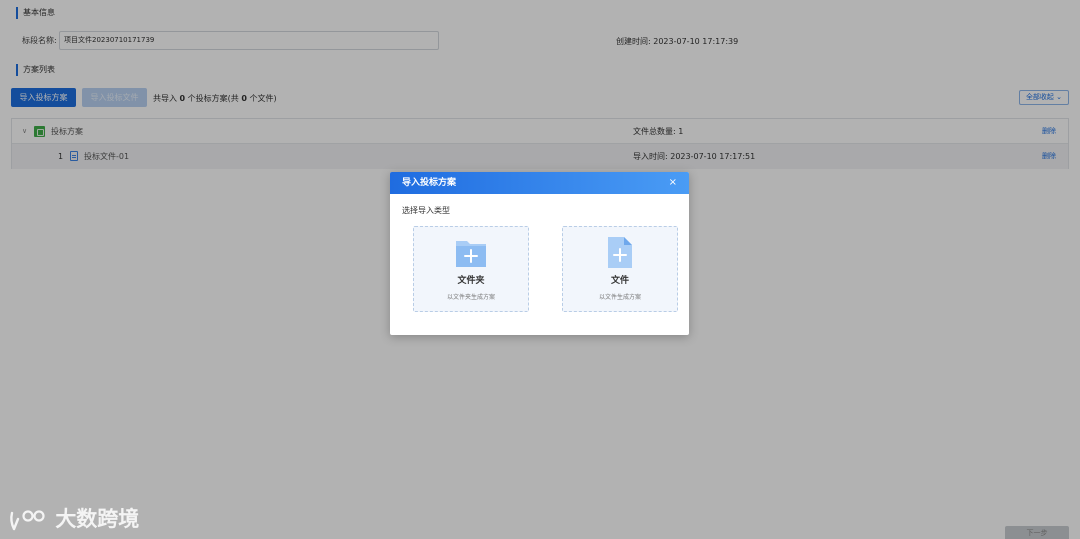 This screenshot has height=539, width=1080. What do you see at coordinates (470, 297) in the screenshot?
I see `folder-option-desc: 以文件夹生成方案` at bounding box center [470, 297].